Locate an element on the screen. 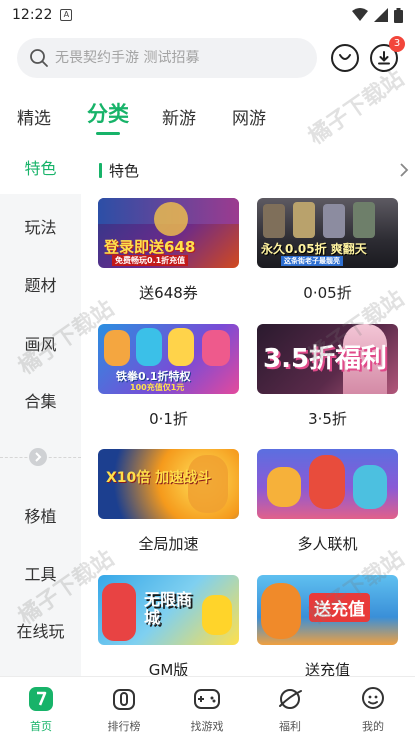 The height and width of the screenshot is (739, 415). card-banner-image is located at coordinates (327, 484).